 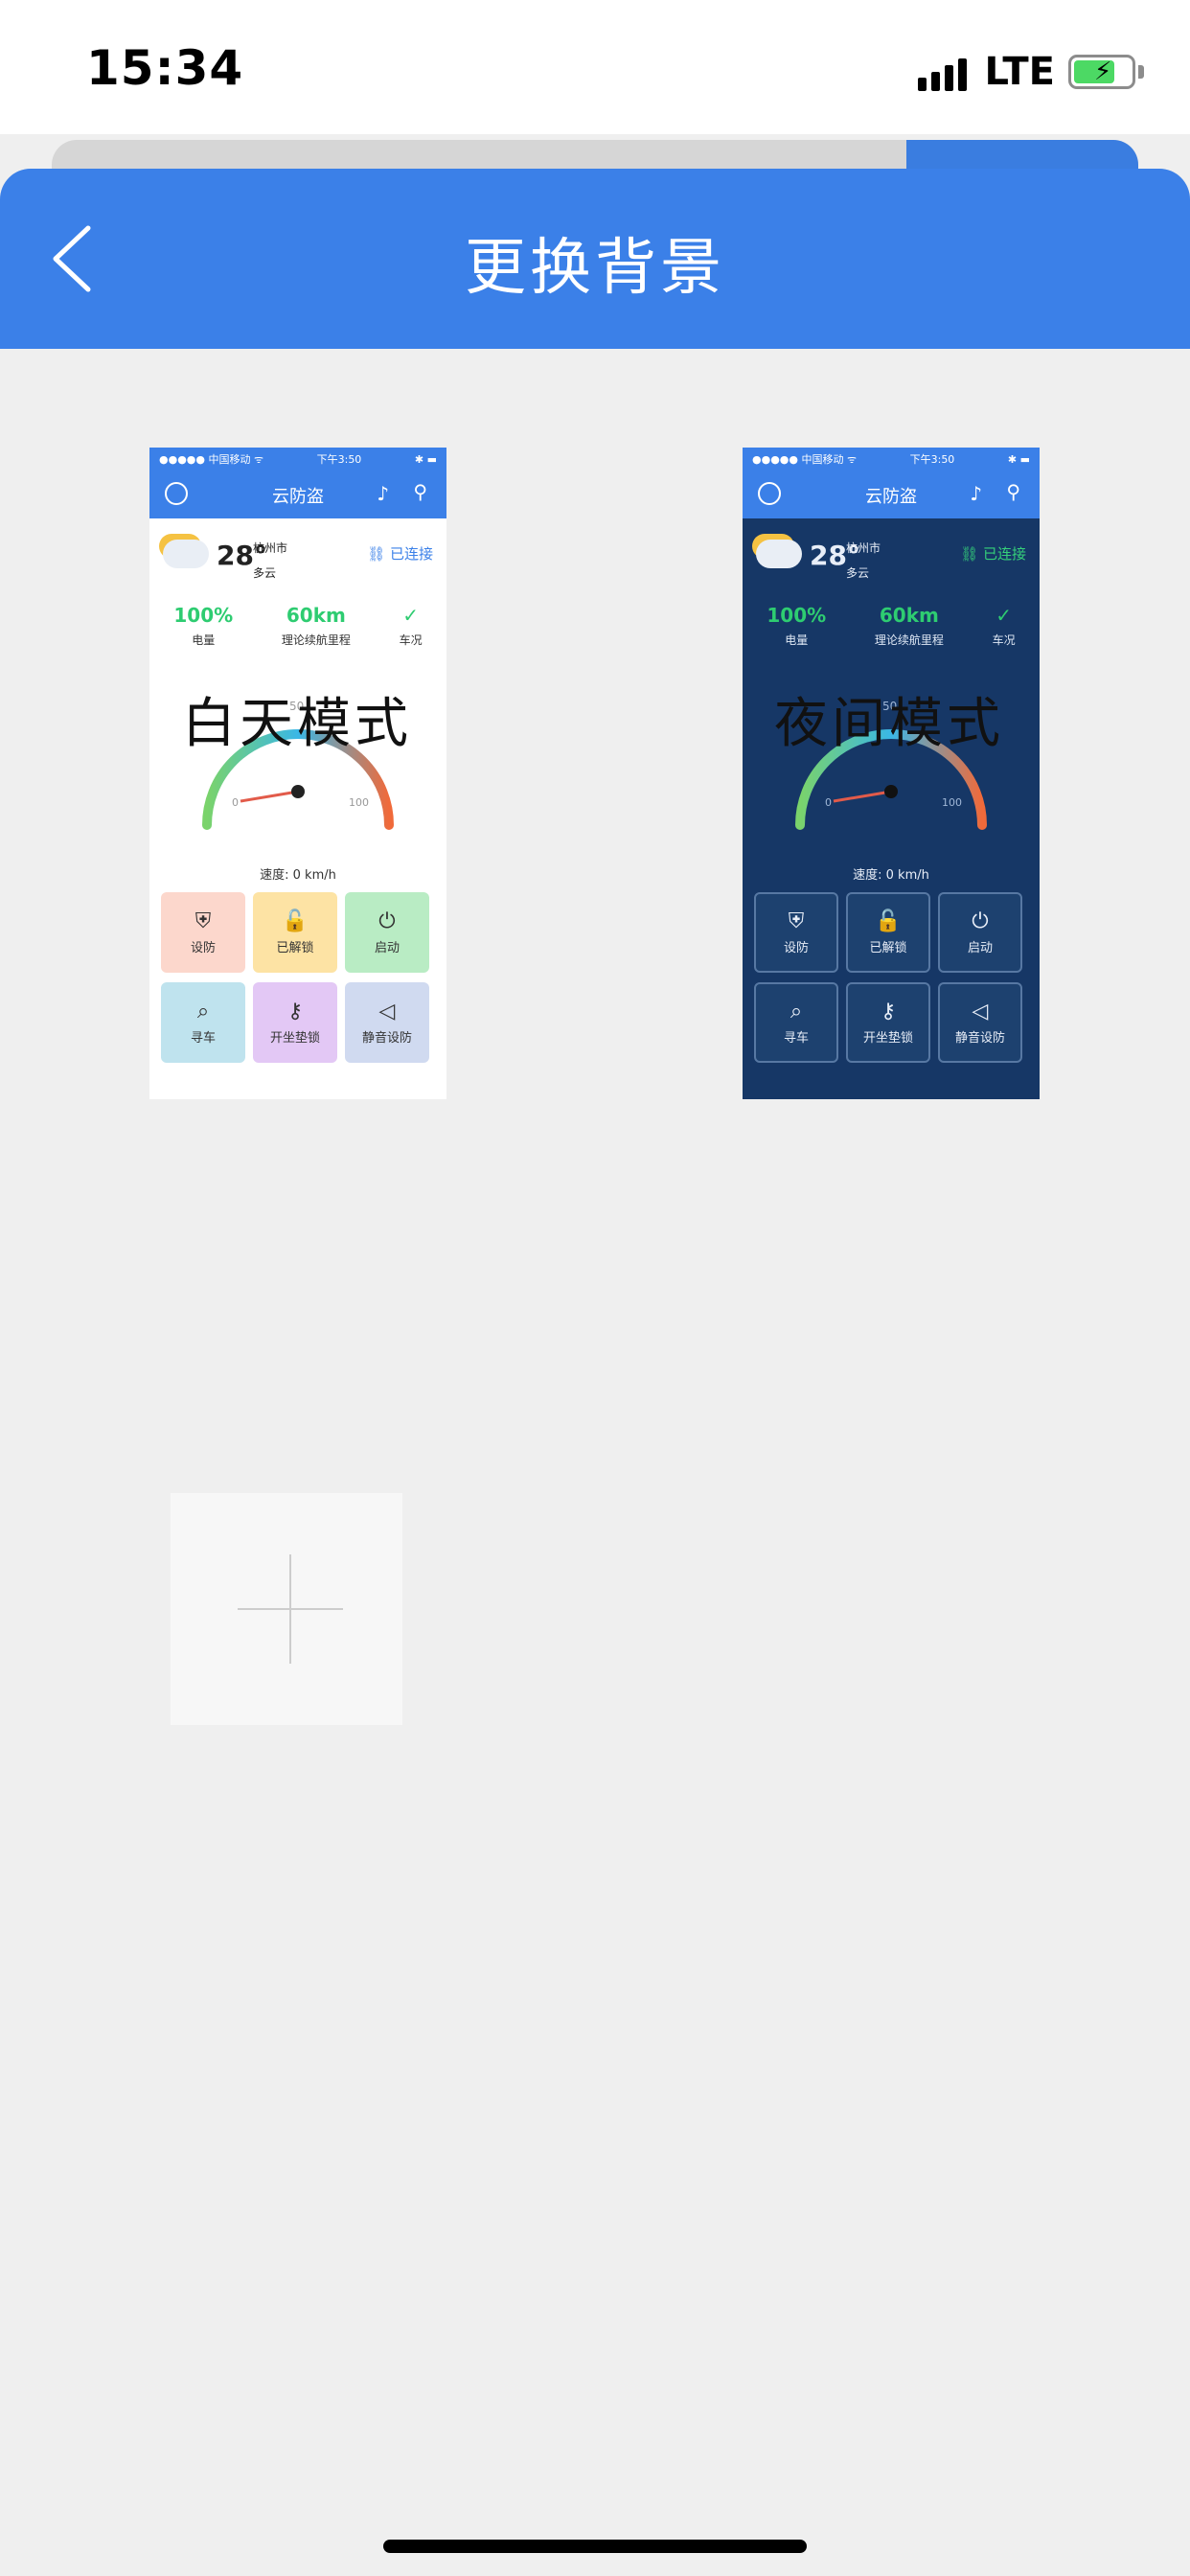 I want to click on network-type: LTE, so click(x=1019, y=72).